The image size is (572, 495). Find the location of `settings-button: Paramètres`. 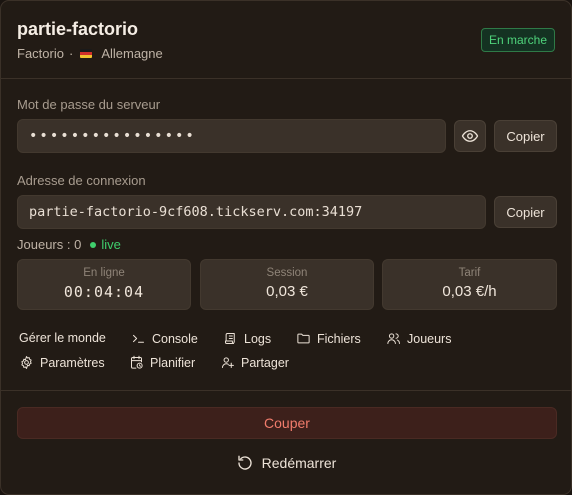

settings-button: Paramètres is located at coordinates (62, 362).